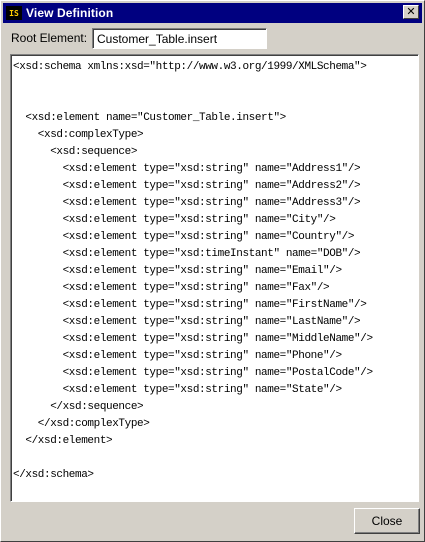 This screenshot has height=542, width=425. I want to click on title-bar: IS View Definition ✕, so click(212, 13).